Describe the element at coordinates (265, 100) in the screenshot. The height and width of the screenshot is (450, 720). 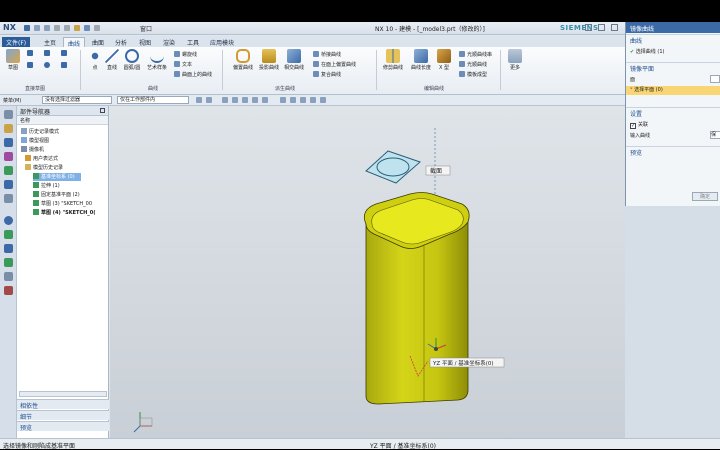
I see `quadrant-snap-icon` at that location.